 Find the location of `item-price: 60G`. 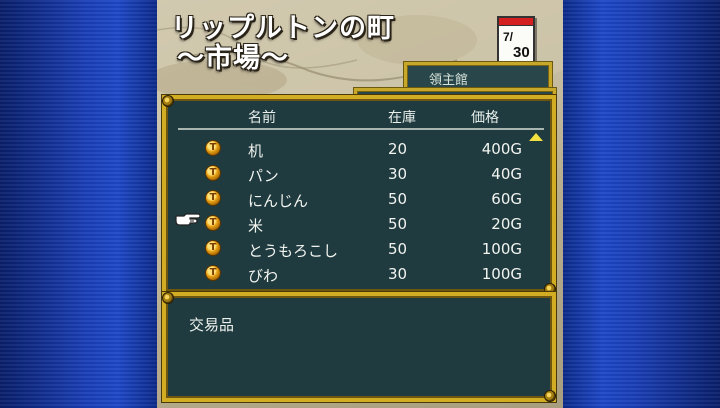

item-price: 60G is located at coordinates (506, 199).